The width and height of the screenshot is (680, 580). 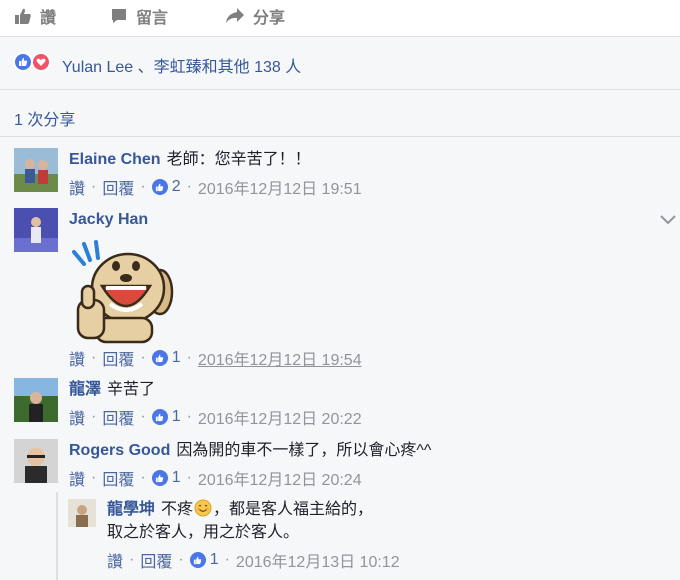 I want to click on shares-summary: 1 次分享, so click(x=340, y=113).